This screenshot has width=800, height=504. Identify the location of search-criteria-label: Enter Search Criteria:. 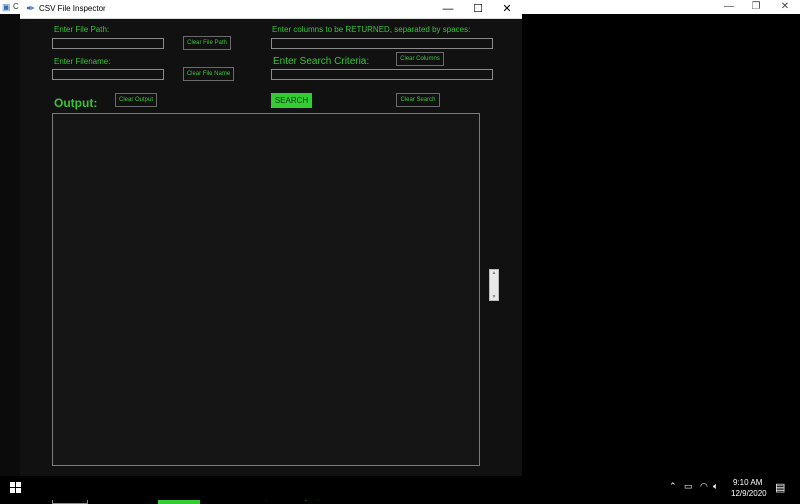
(321, 61).